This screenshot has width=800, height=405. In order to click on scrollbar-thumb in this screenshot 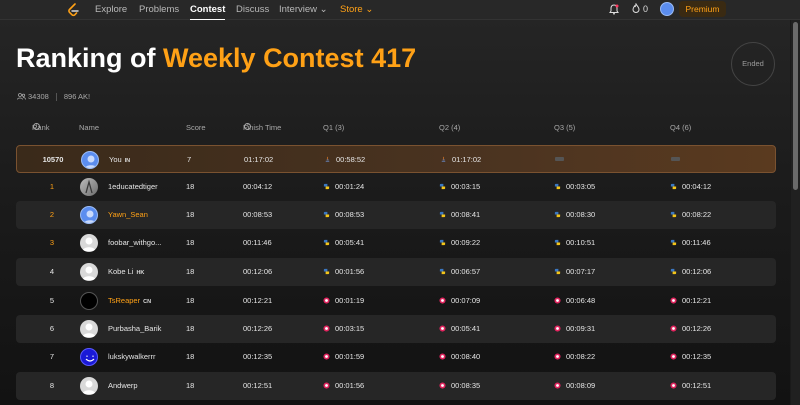, I will do `click(795, 106)`.